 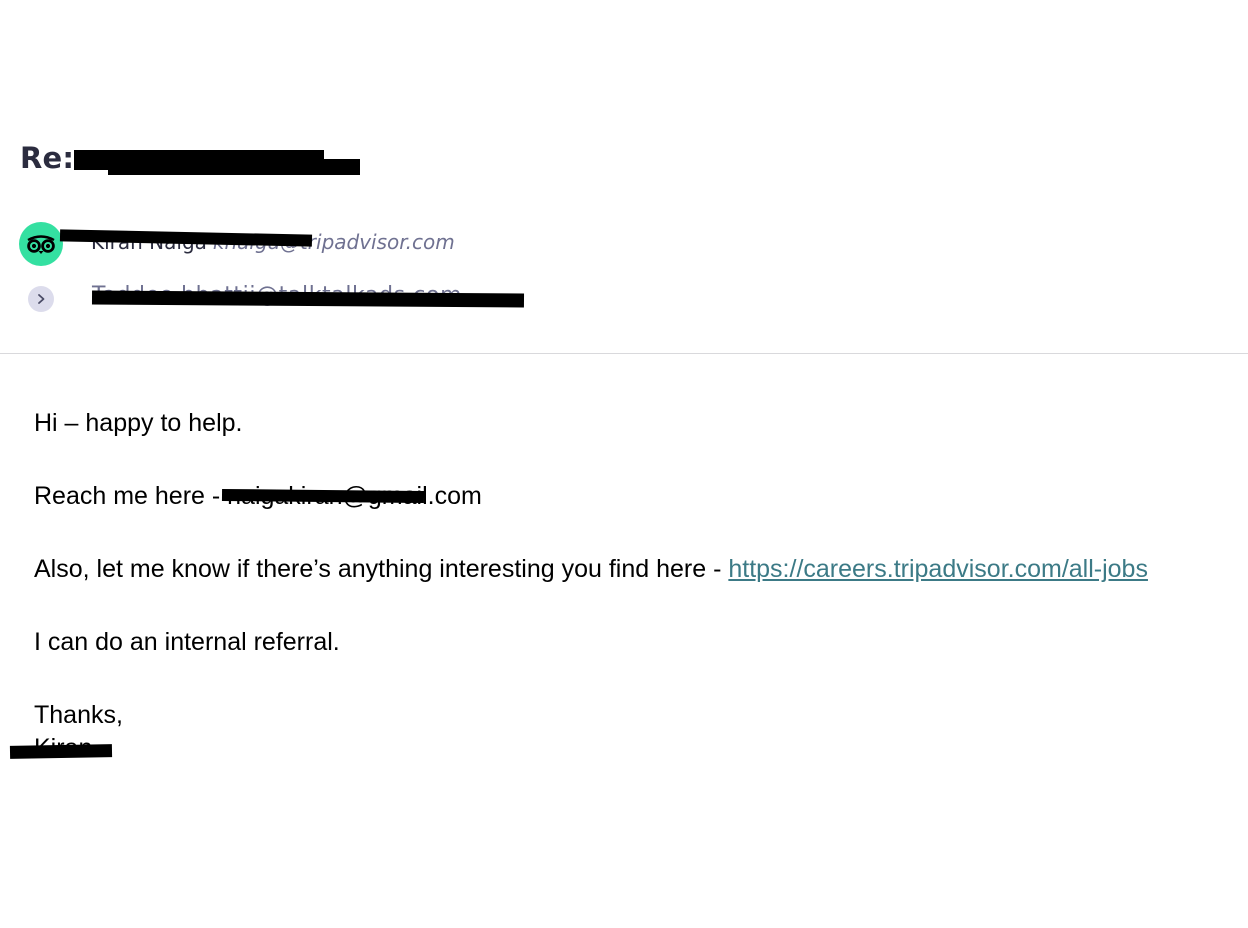 I want to click on signature: Kiran, so click(x=634, y=748).